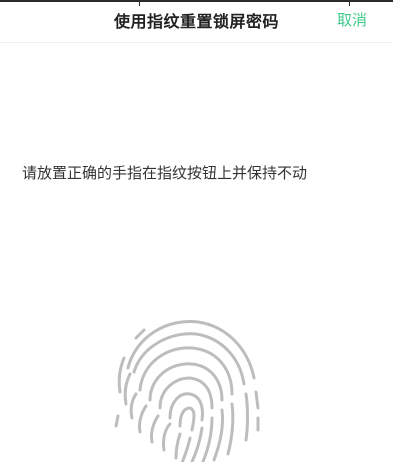  I want to click on page-title: 使用指纹重置锁屏密码, so click(196, 21).